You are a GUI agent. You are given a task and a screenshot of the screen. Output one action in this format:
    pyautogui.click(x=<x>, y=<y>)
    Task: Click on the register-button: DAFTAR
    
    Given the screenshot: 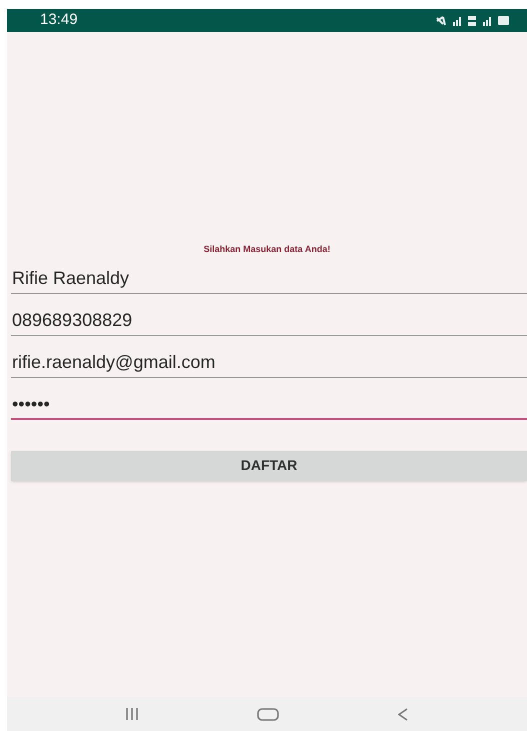 What is the action you would take?
    pyautogui.click(x=269, y=465)
    